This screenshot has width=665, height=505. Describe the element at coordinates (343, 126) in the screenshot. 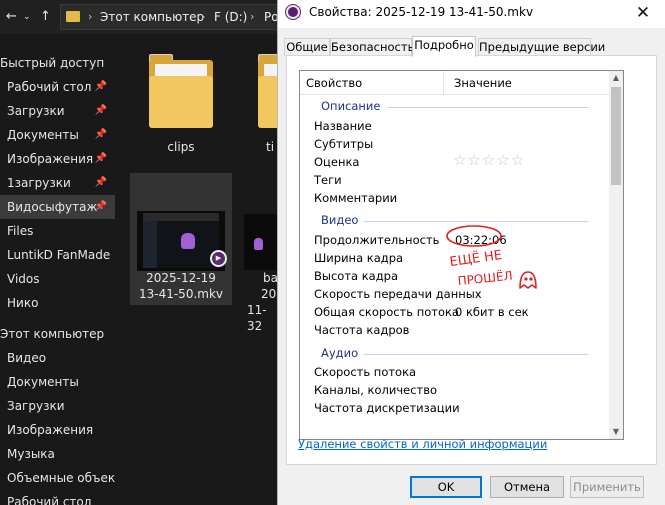

I see `property-title: Название` at that location.